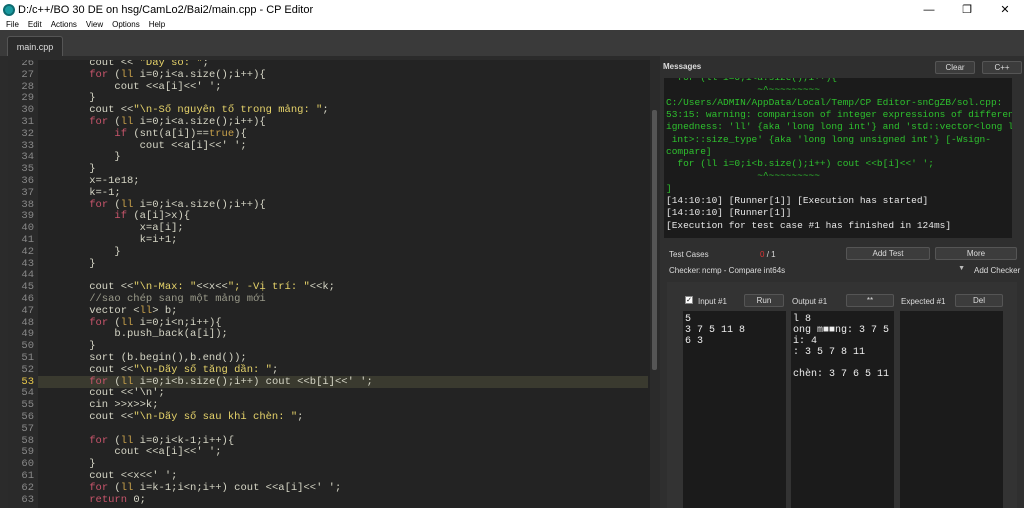 This screenshot has width=1024, height=508. What do you see at coordinates (196, 110) in the screenshot?
I see `code-line: cout <<"\n-Số nguyên tố trong mảng: ";` at bounding box center [196, 110].